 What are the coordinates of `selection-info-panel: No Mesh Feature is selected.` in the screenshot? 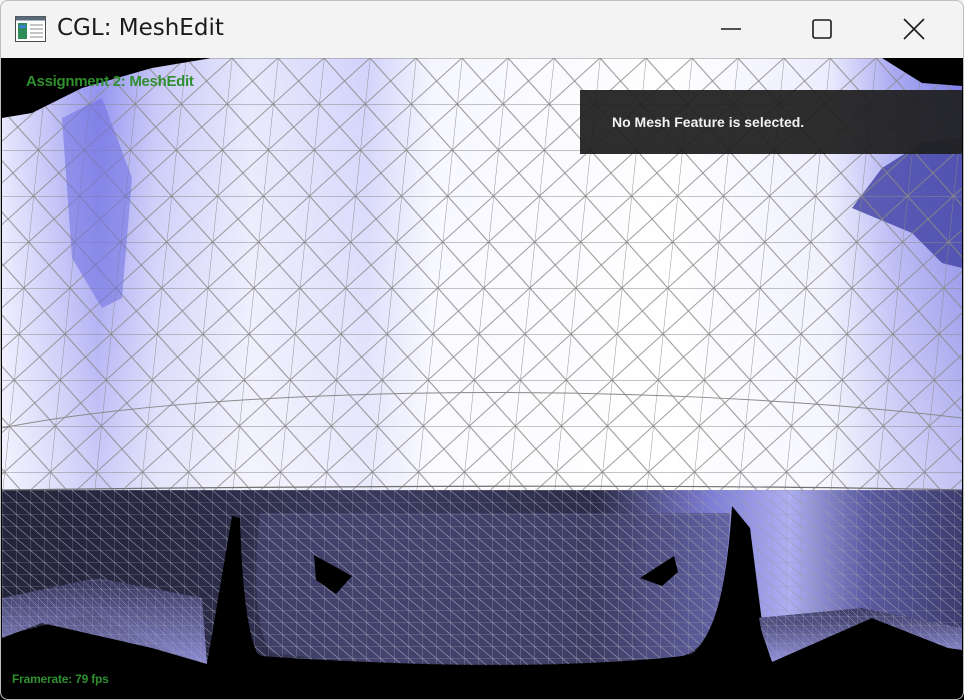 It's located at (771, 122).